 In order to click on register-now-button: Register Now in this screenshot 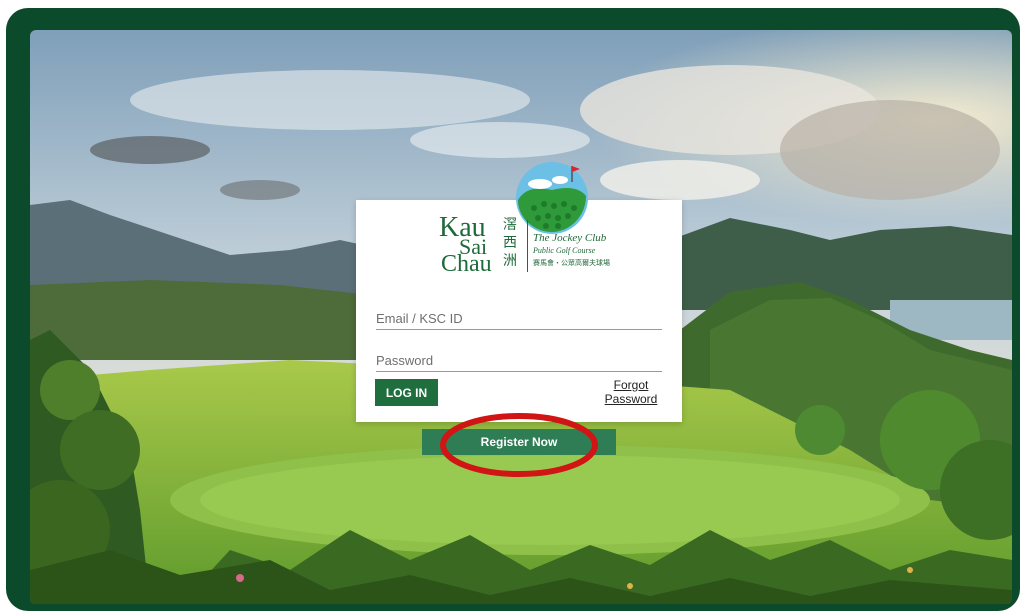, I will do `click(519, 442)`.